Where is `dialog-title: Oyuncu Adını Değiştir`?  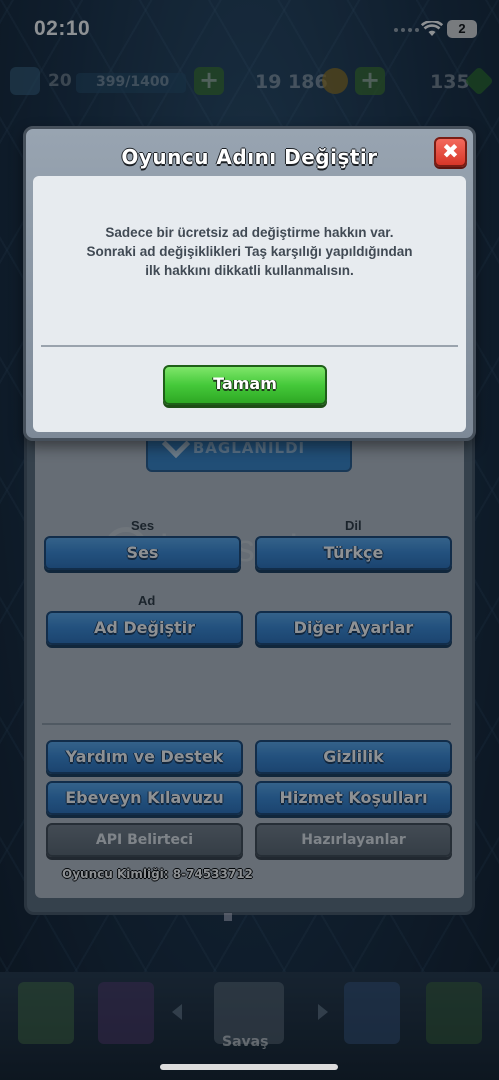 dialog-title: Oyuncu Adını Değiştir is located at coordinates (249, 157).